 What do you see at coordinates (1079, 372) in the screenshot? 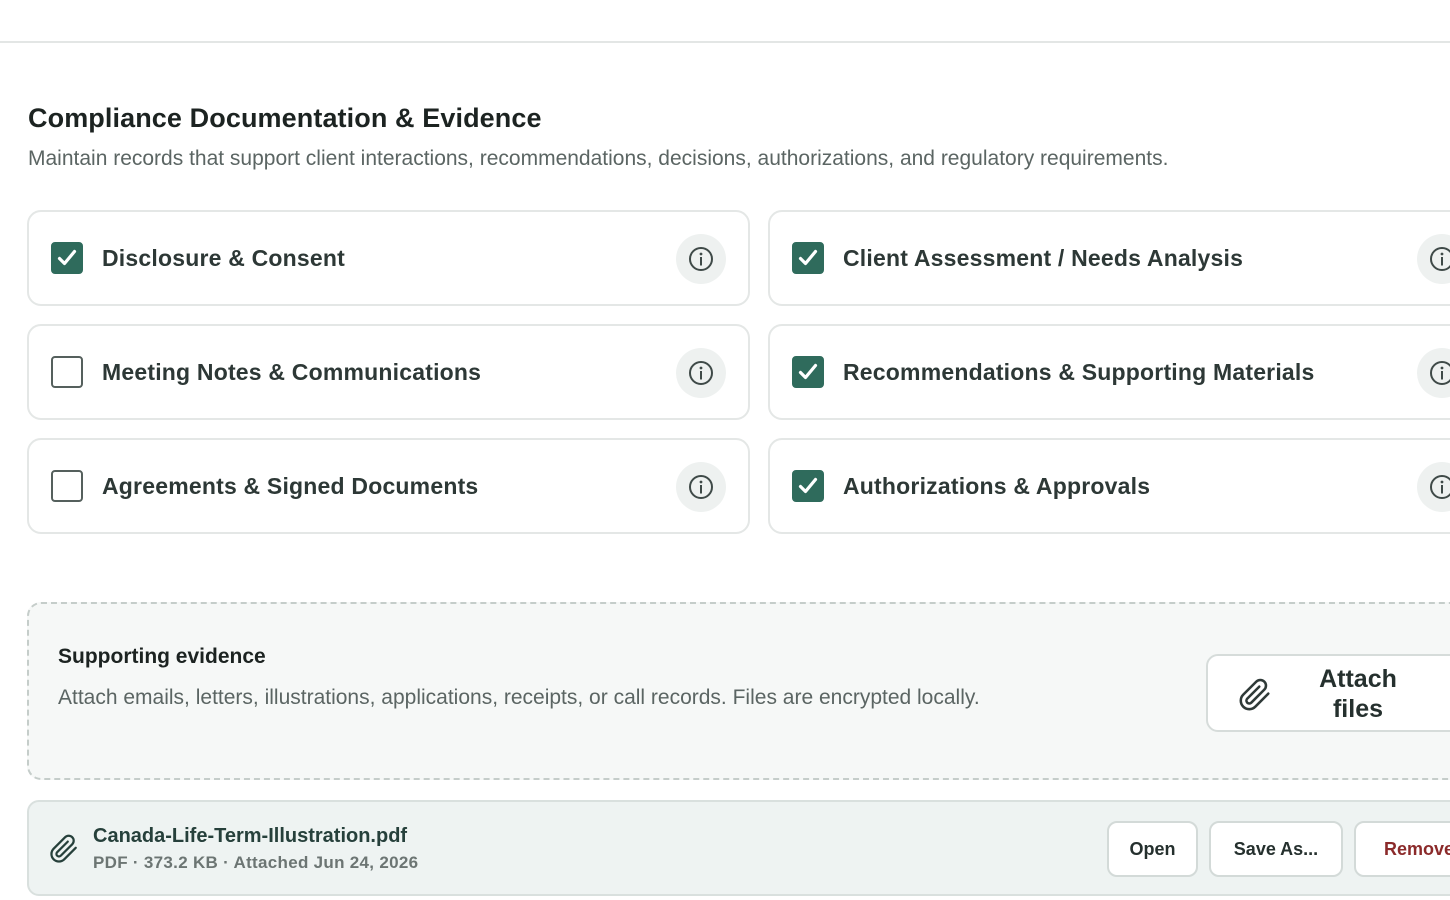
I see `checklist-item-label: Recommendations & Supporting Materials` at bounding box center [1079, 372].